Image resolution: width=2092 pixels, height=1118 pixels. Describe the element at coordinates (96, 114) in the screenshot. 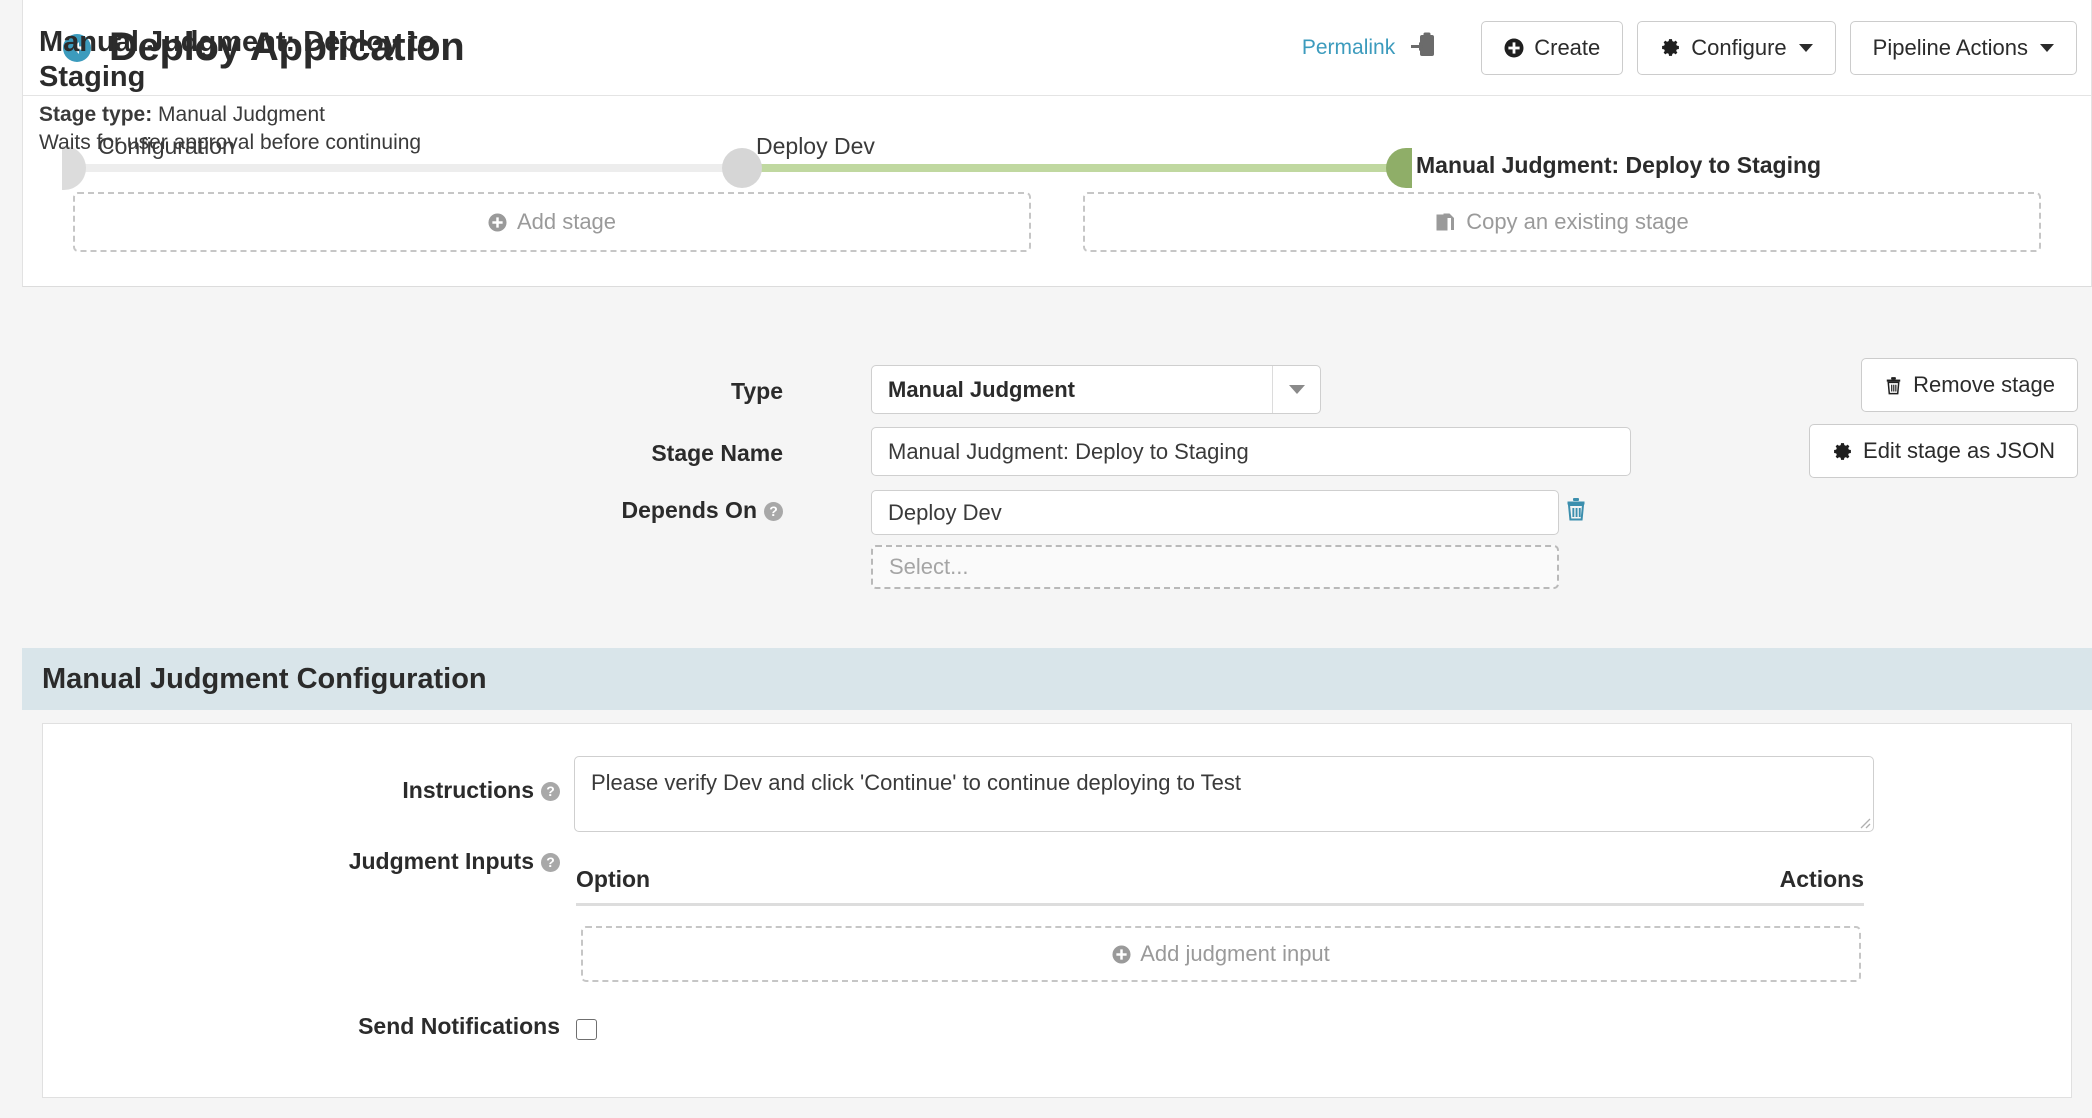

I see `stage-type-label: Stage type:` at that location.